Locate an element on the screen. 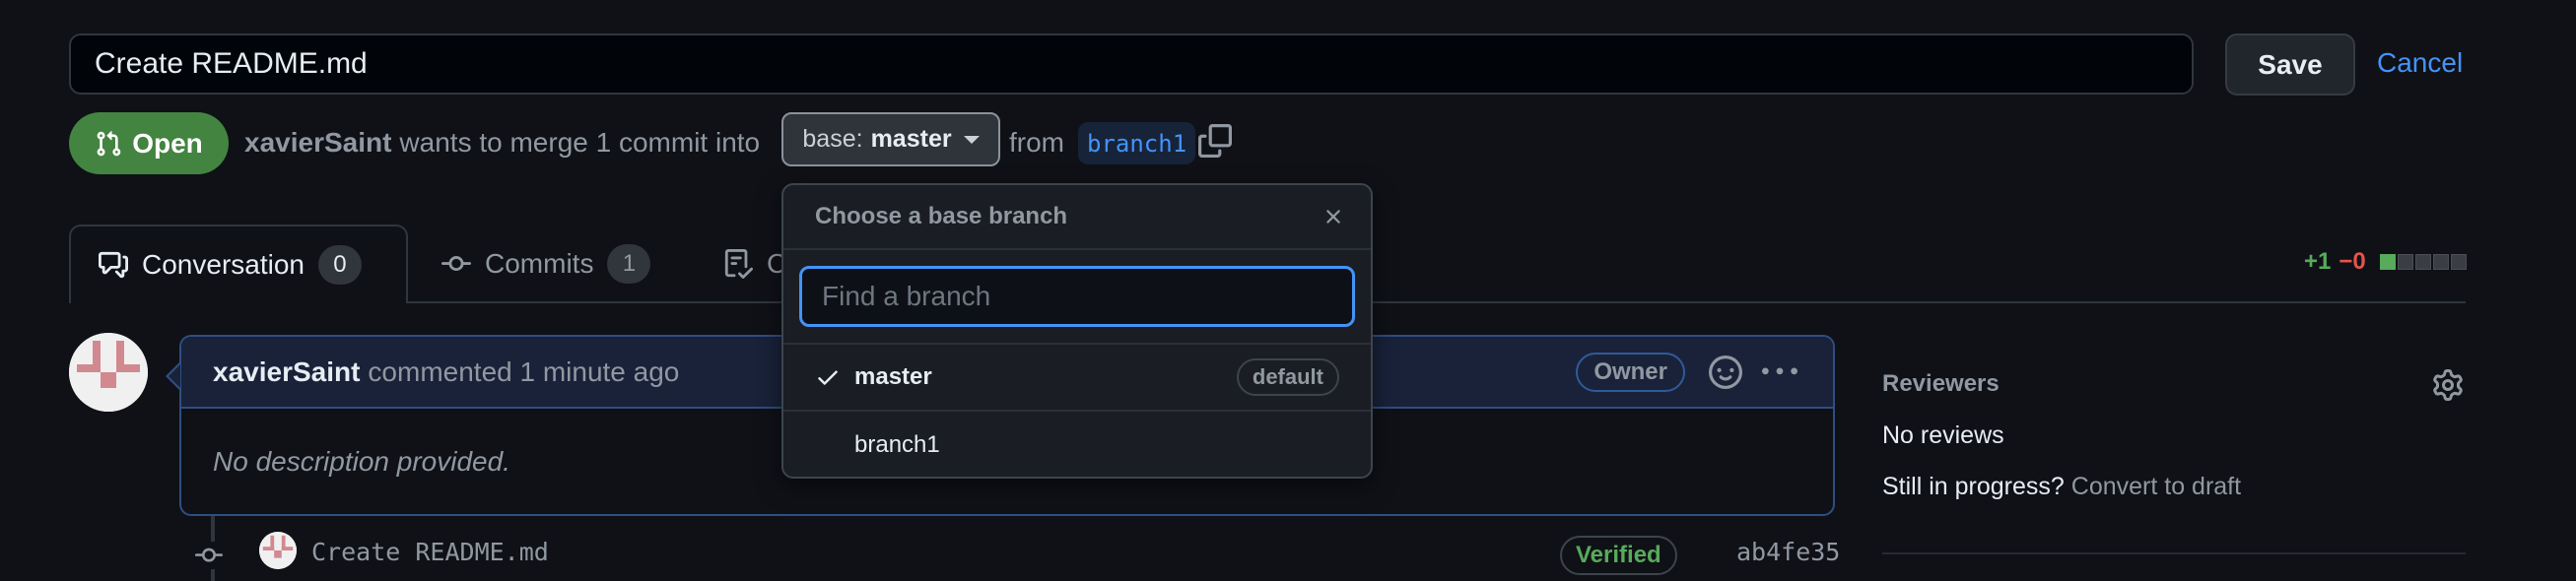 The image size is (2576, 581). diffstat-blocks is located at coordinates (2423, 262).